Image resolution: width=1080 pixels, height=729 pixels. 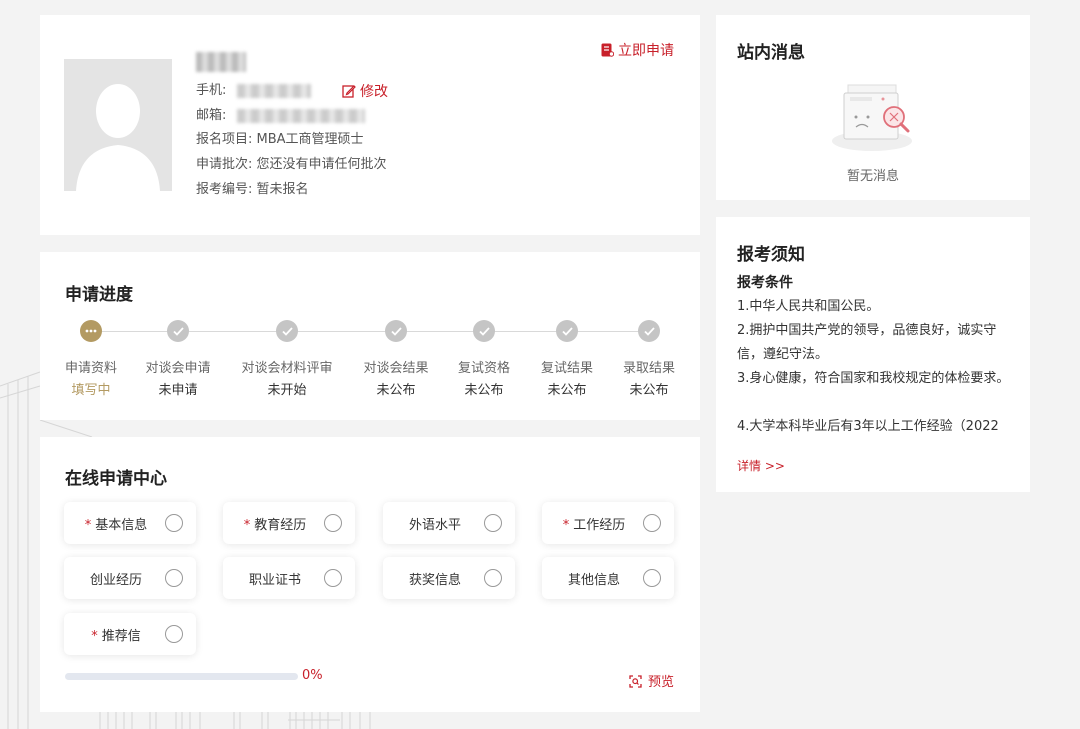 What do you see at coordinates (224, 164) in the screenshot?
I see `batch-label: 申请批次:` at bounding box center [224, 164].